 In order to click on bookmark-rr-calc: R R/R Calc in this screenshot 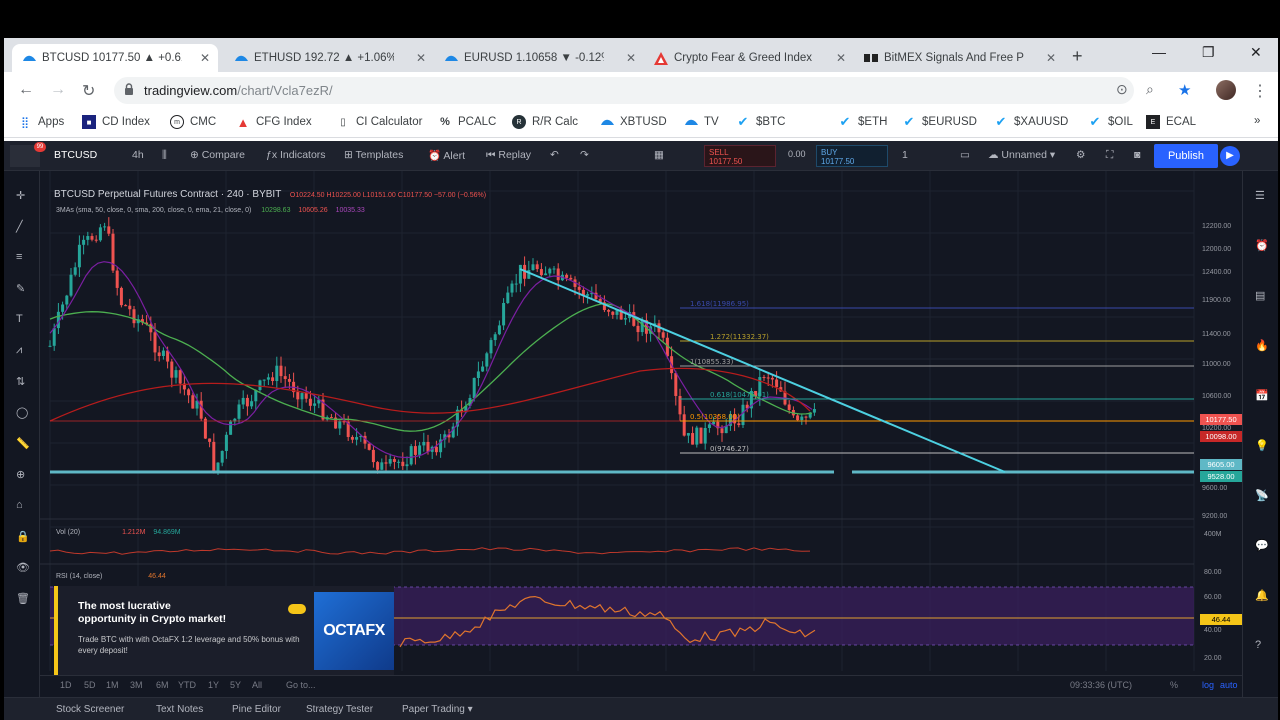, I will do `click(545, 122)`.